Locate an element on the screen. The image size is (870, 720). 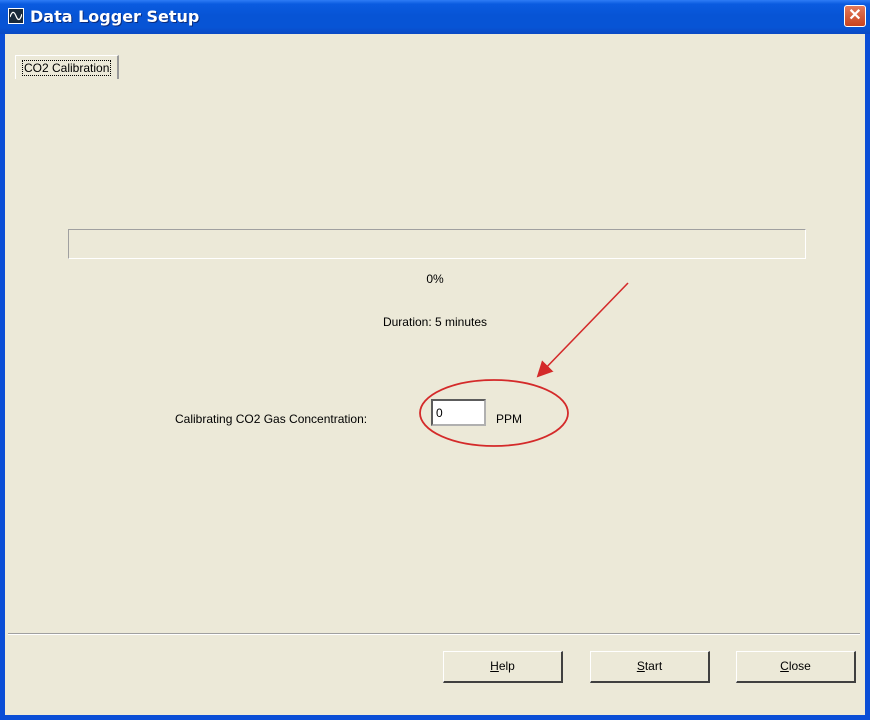
close-mnemonic: C is located at coordinates (784, 666).